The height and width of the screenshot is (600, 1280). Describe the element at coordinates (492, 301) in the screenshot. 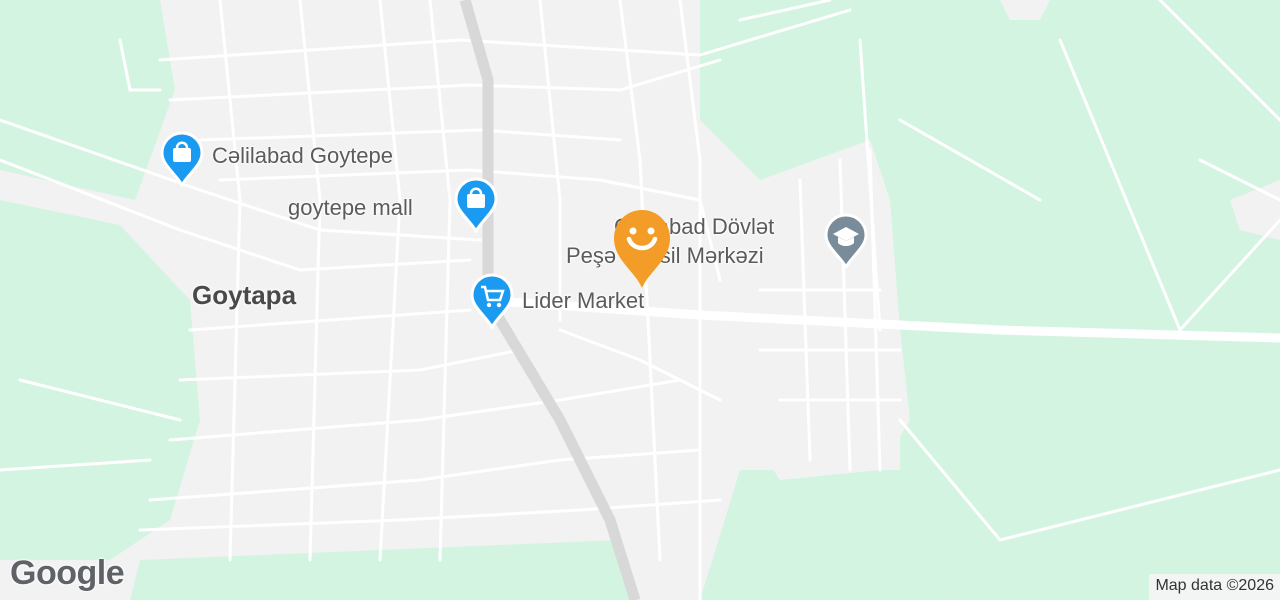

I see `shopping-cart-icon` at that location.